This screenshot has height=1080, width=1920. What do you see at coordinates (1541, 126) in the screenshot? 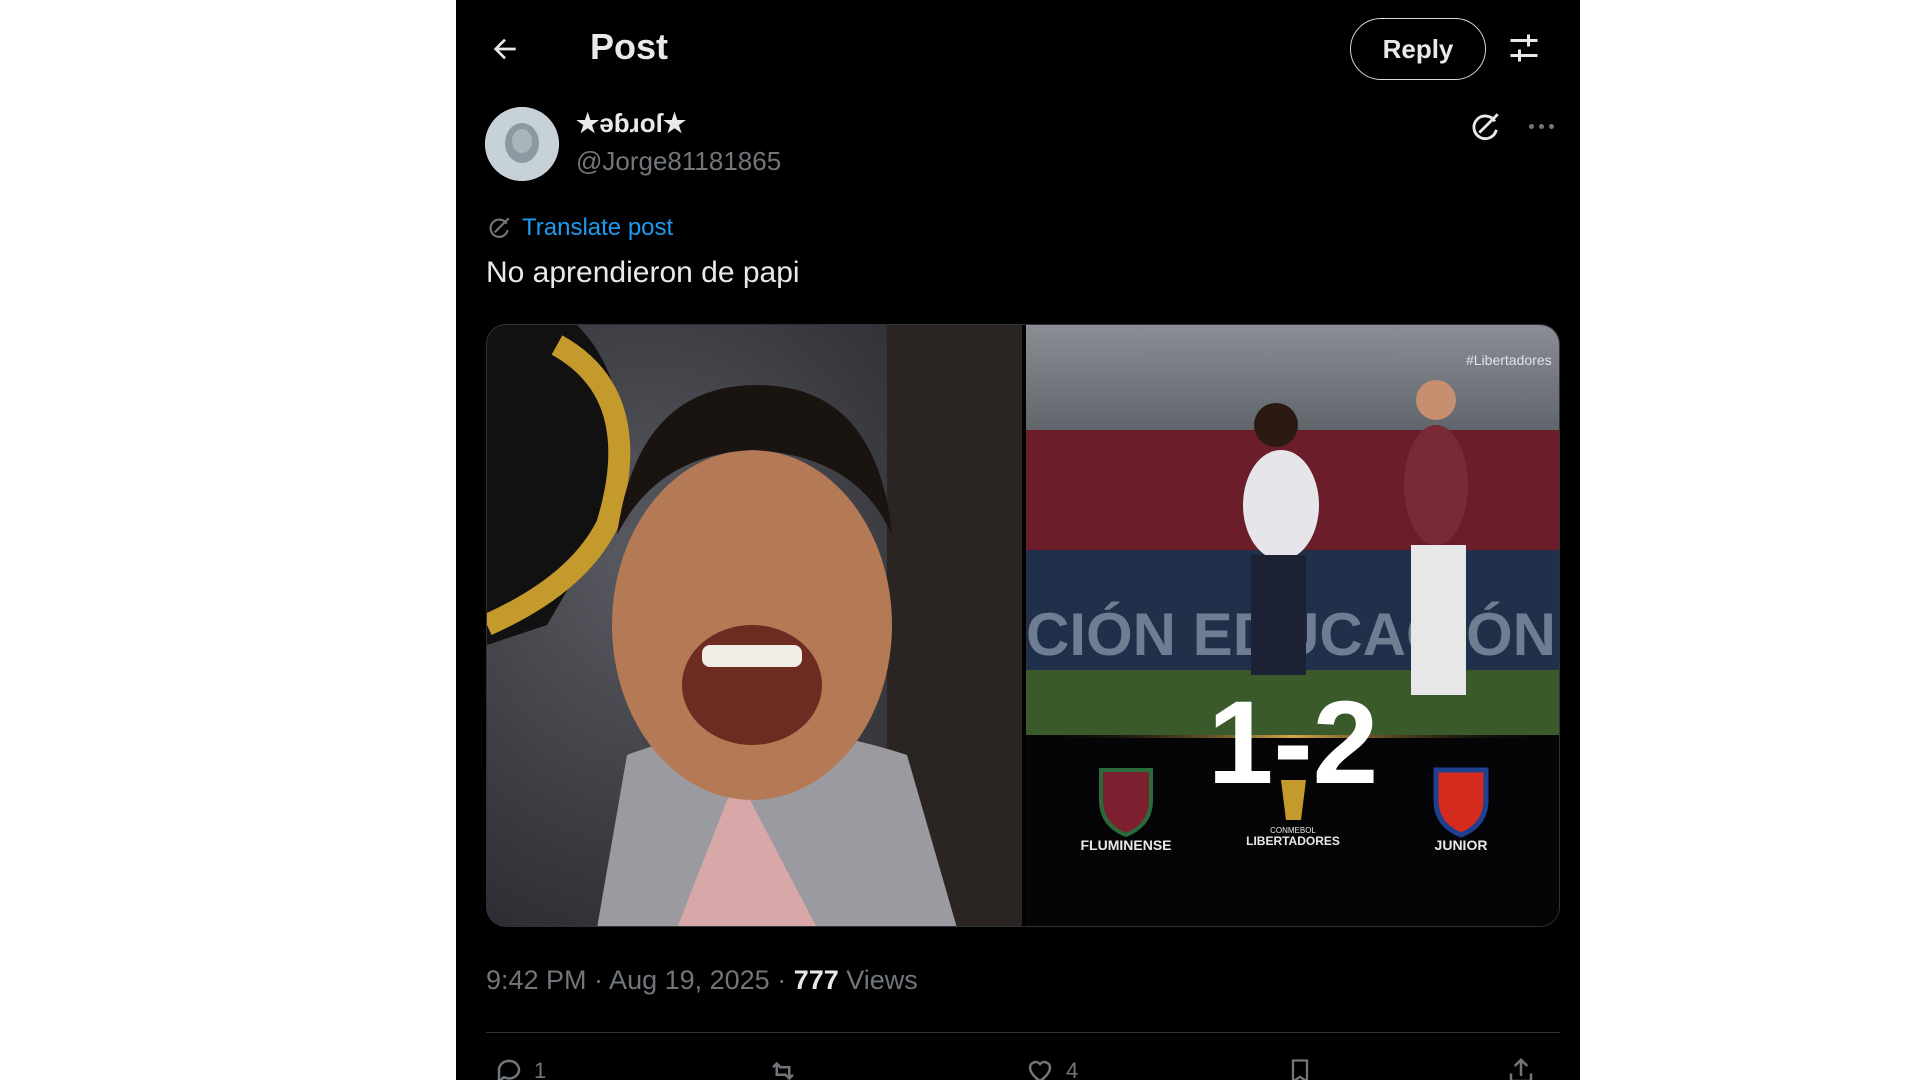
I see `more-icon` at bounding box center [1541, 126].